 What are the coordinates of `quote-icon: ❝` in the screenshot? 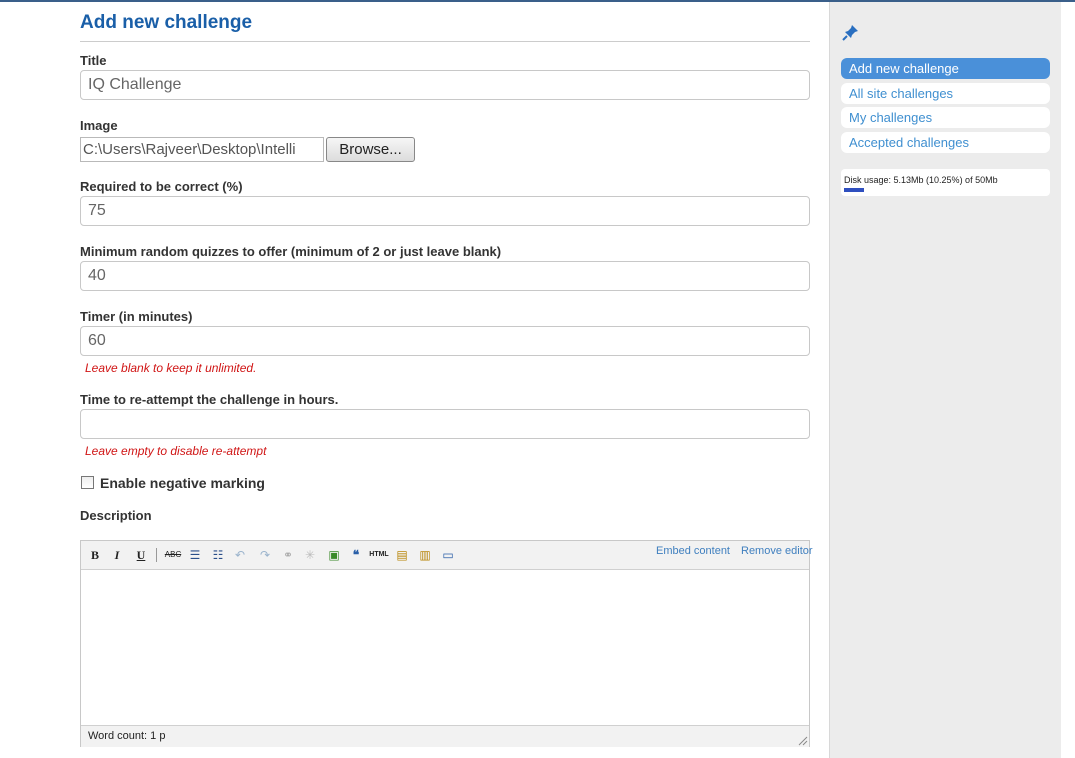 It's located at (356, 555).